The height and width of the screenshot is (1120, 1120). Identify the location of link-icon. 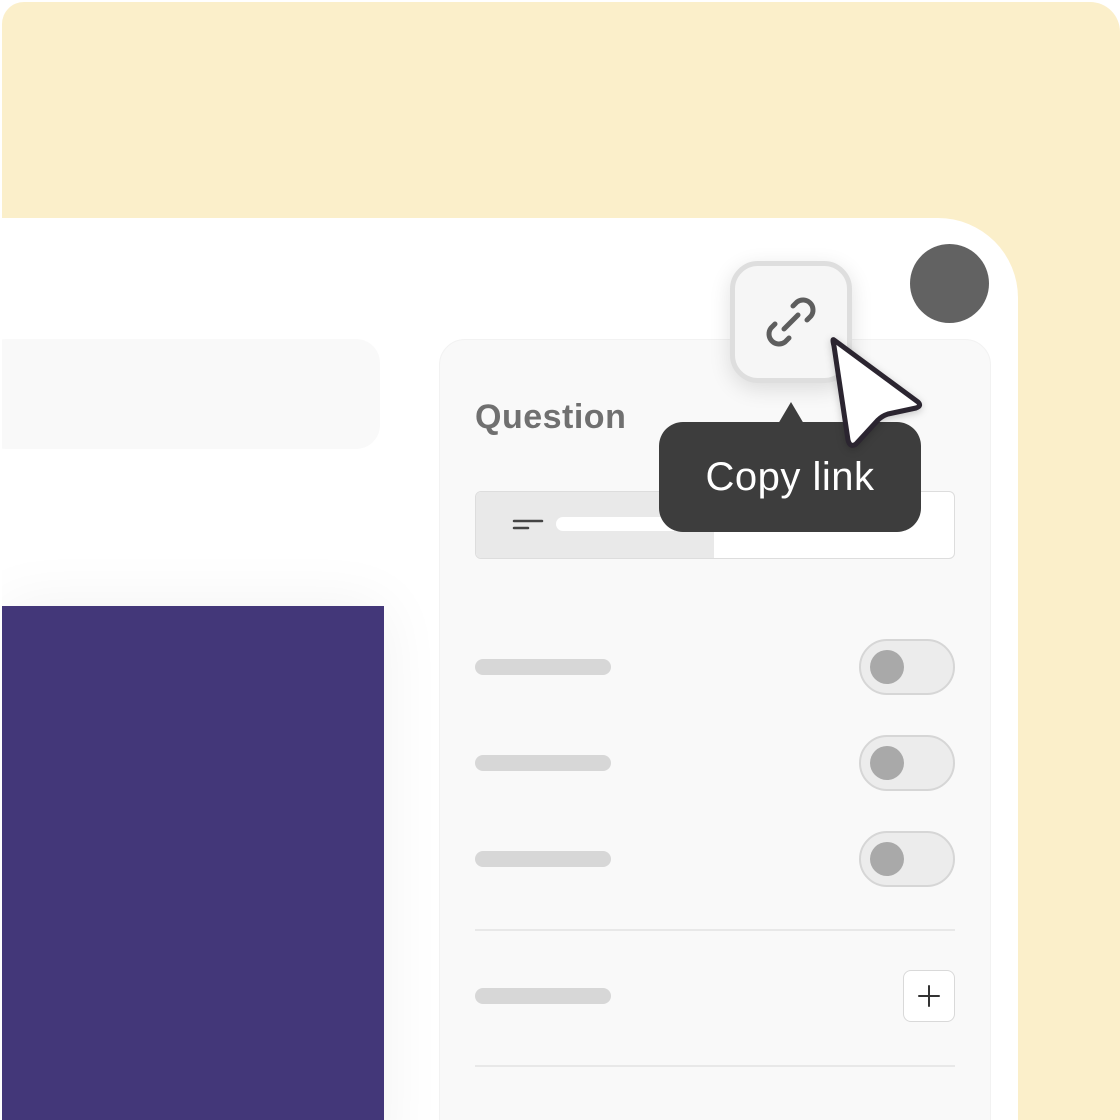
(791, 322).